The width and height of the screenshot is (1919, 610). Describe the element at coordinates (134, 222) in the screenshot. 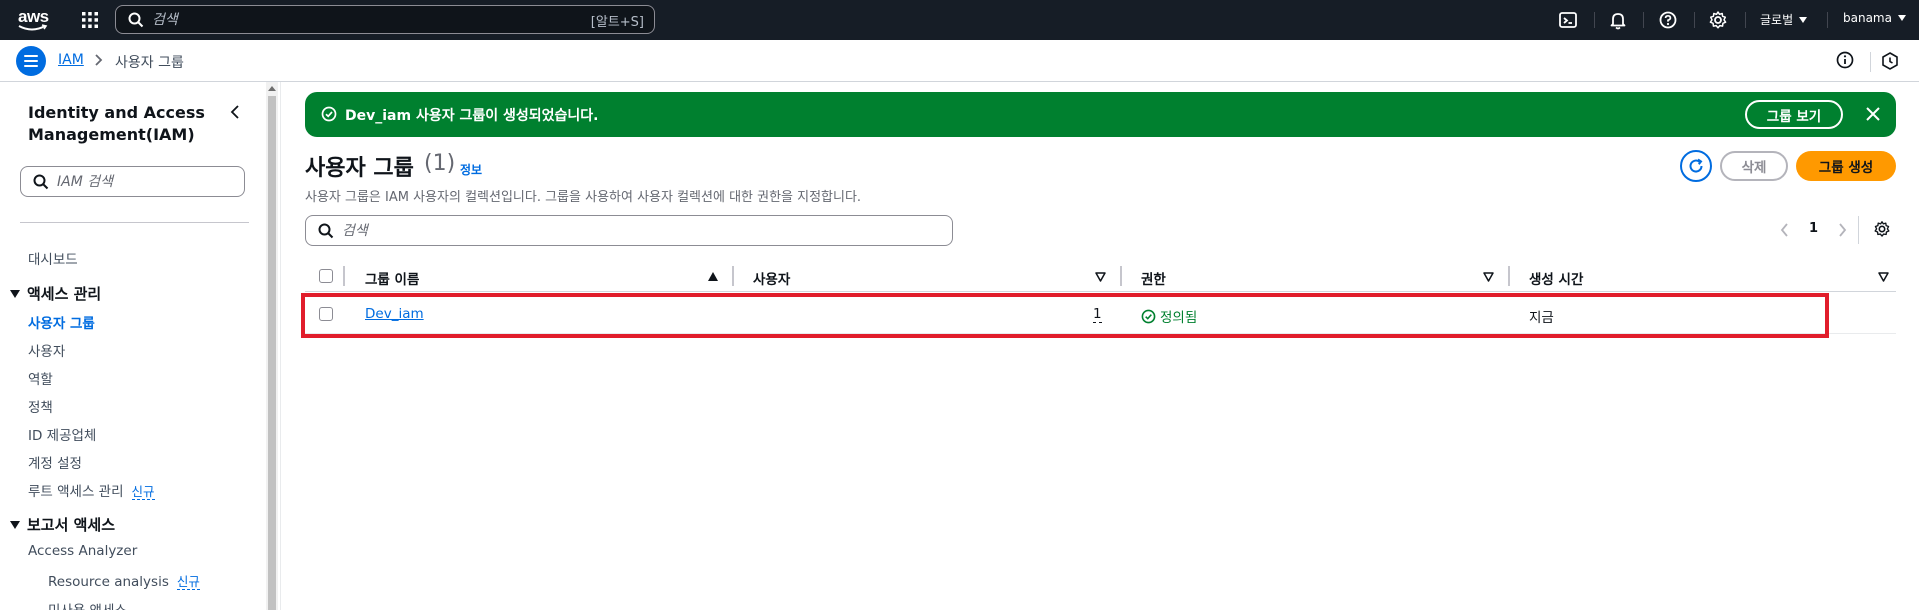

I see `side-divider` at that location.